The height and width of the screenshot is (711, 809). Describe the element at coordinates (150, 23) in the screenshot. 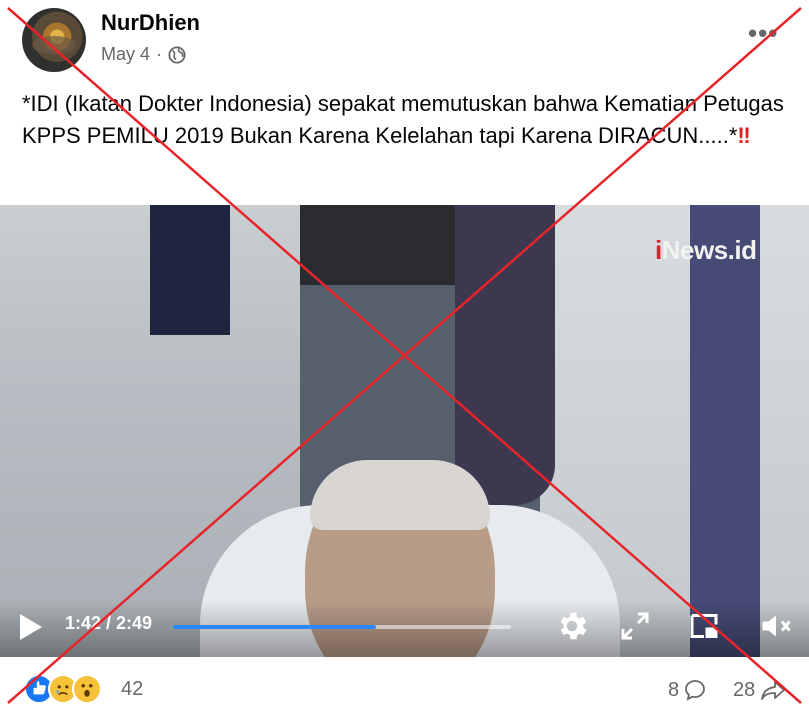

I see `author-name: NurDhien` at that location.